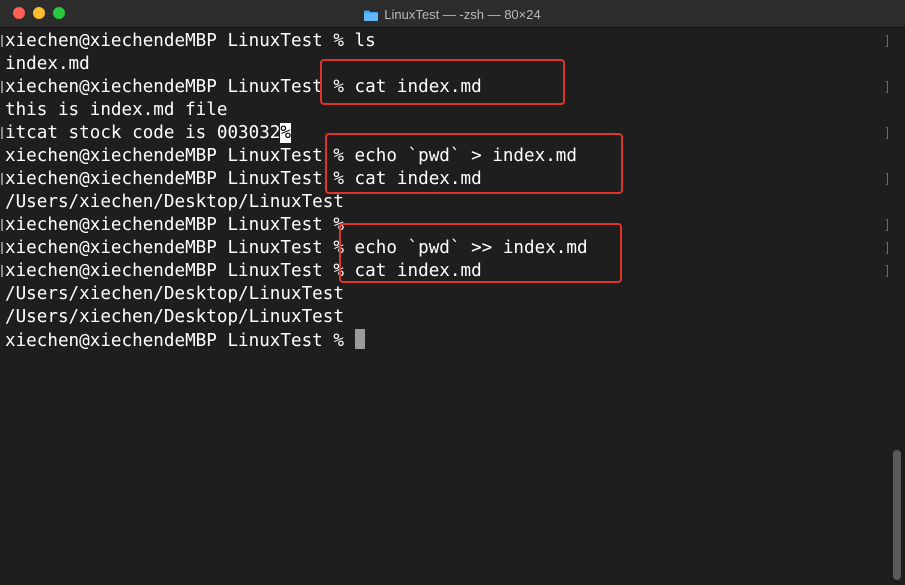 This screenshot has height=585, width=905. Describe the element at coordinates (190, 41) in the screenshot. I see `terminal-line: xiechen@xiechendeMBP LinuxTest % ls` at that location.